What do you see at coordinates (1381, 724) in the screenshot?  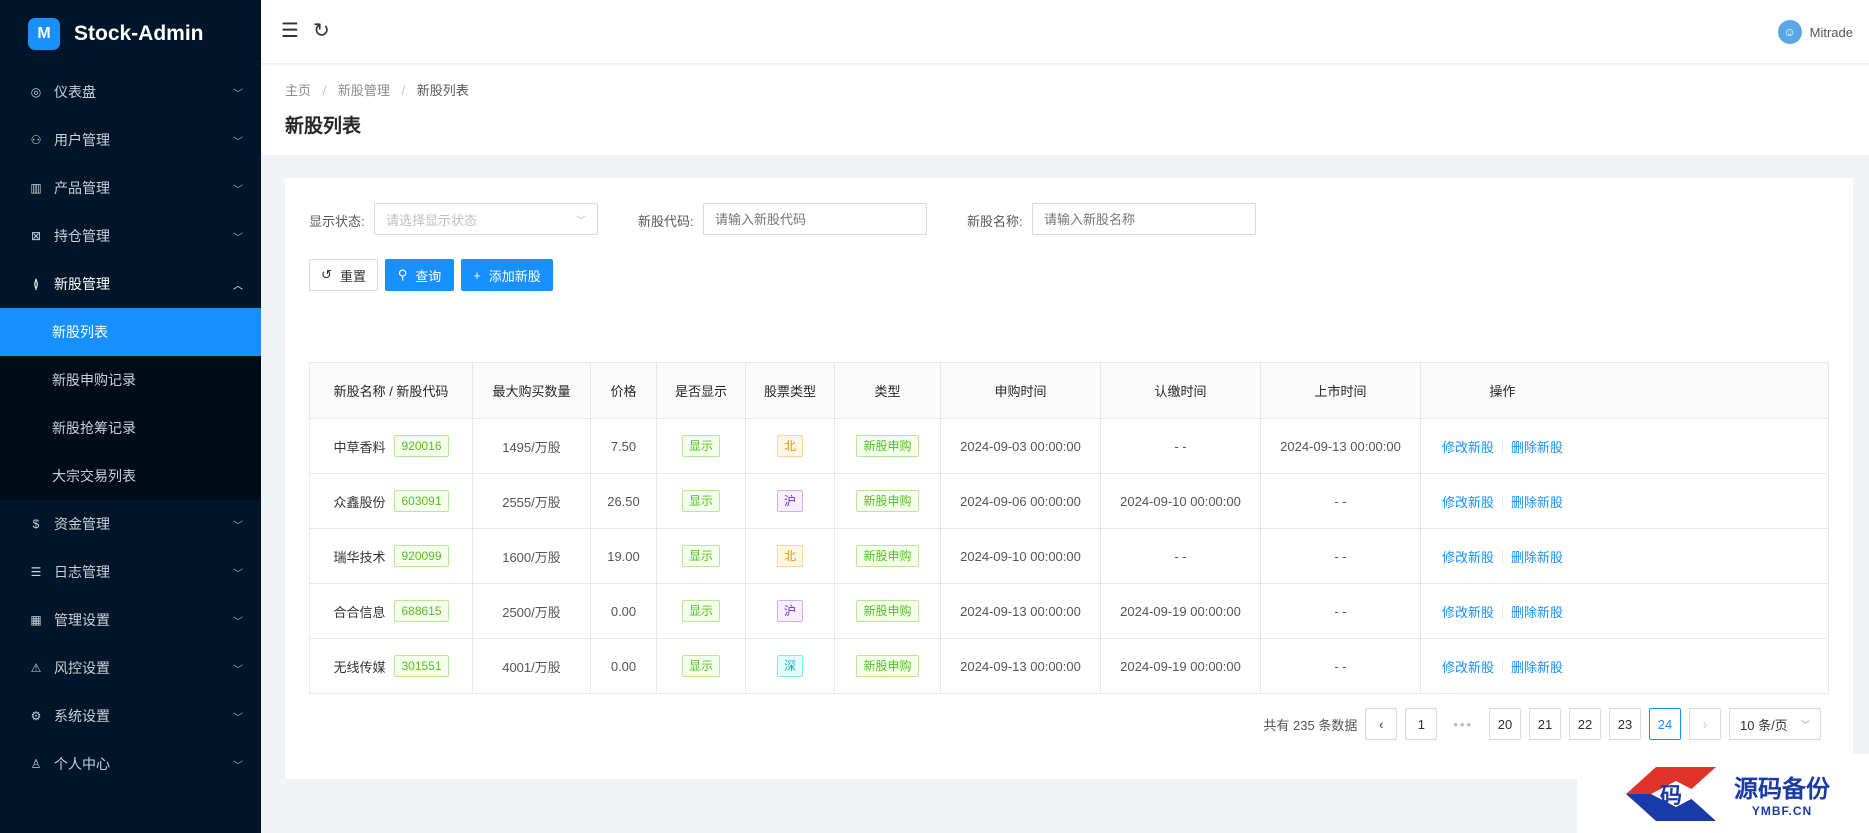 I see `prev-page-button: ‹` at bounding box center [1381, 724].